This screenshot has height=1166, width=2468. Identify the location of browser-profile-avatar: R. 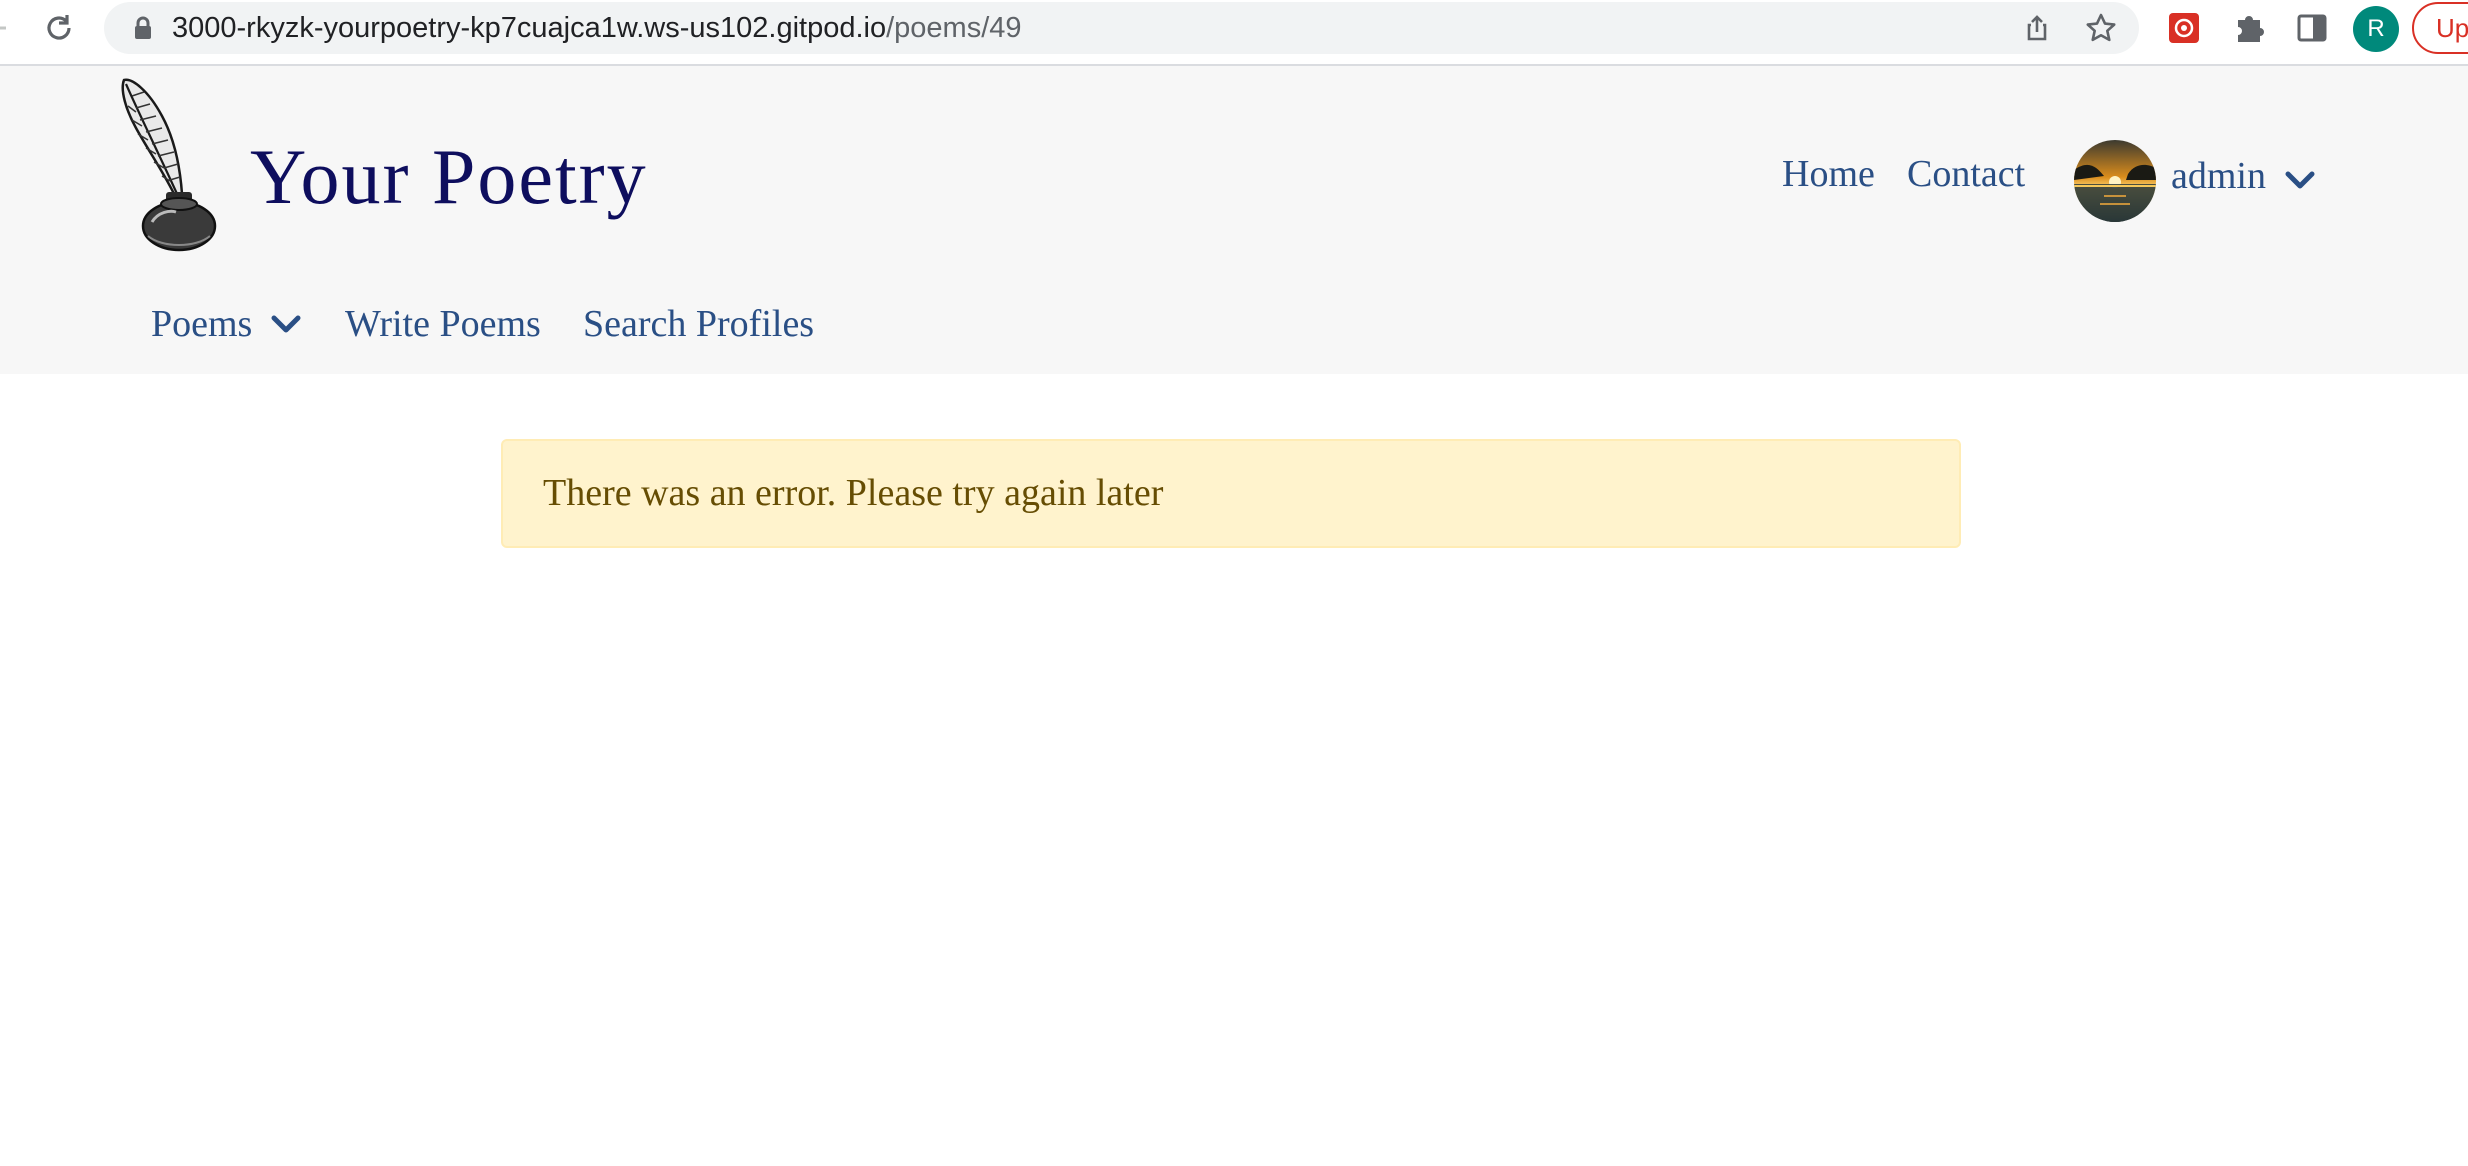
(2376, 29).